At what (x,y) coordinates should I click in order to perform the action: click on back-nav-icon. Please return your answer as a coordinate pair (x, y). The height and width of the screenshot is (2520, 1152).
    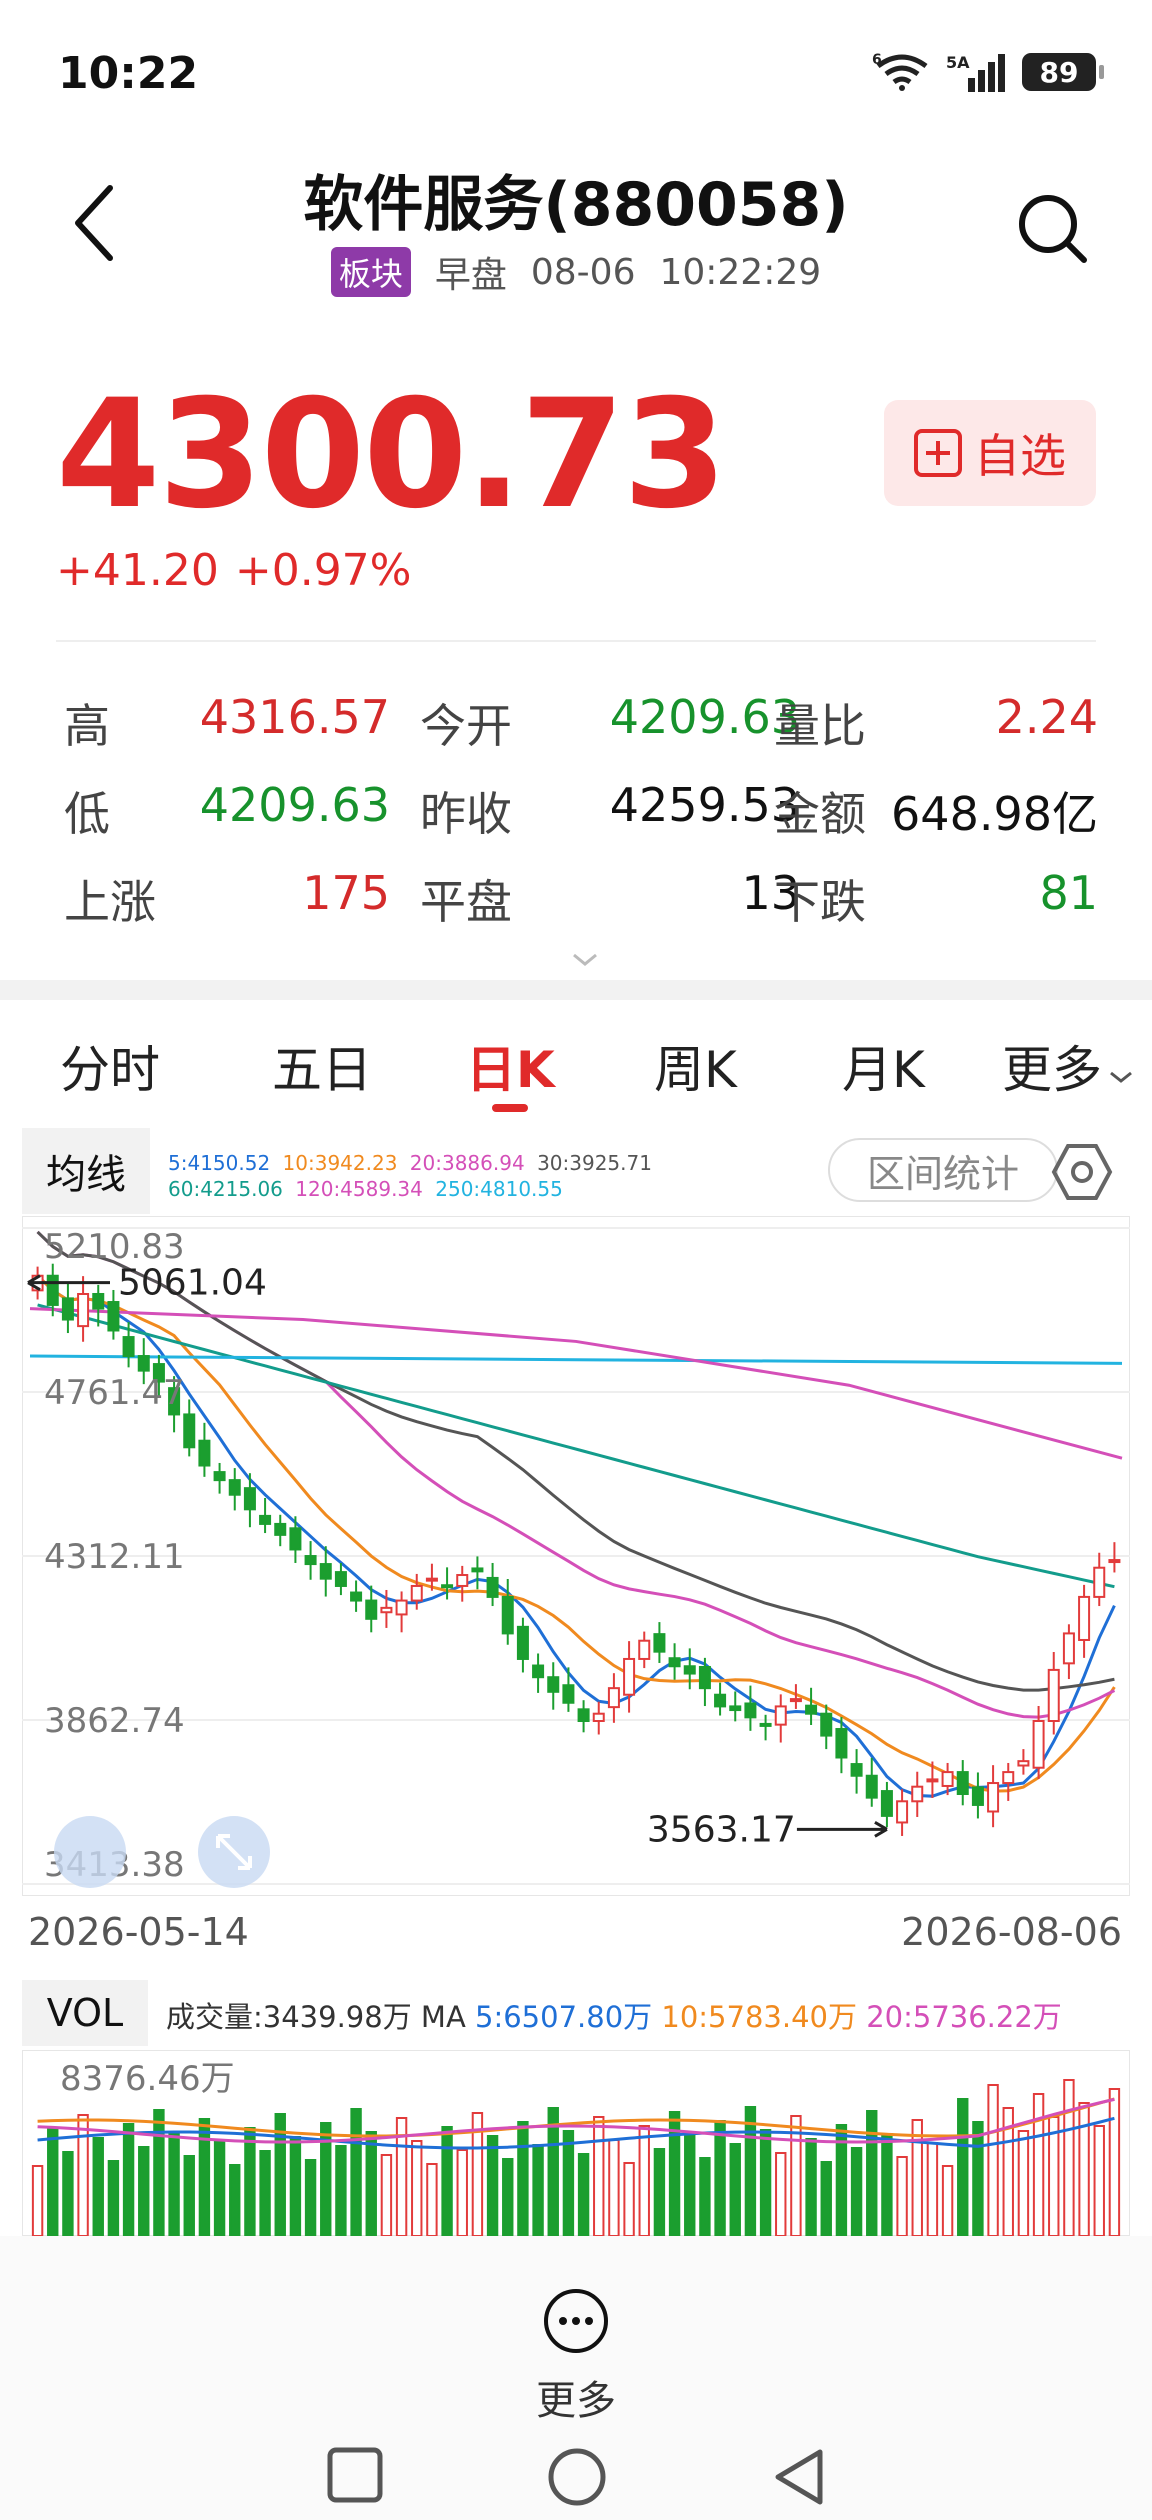
    Looking at the image, I should click on (799, 2477).